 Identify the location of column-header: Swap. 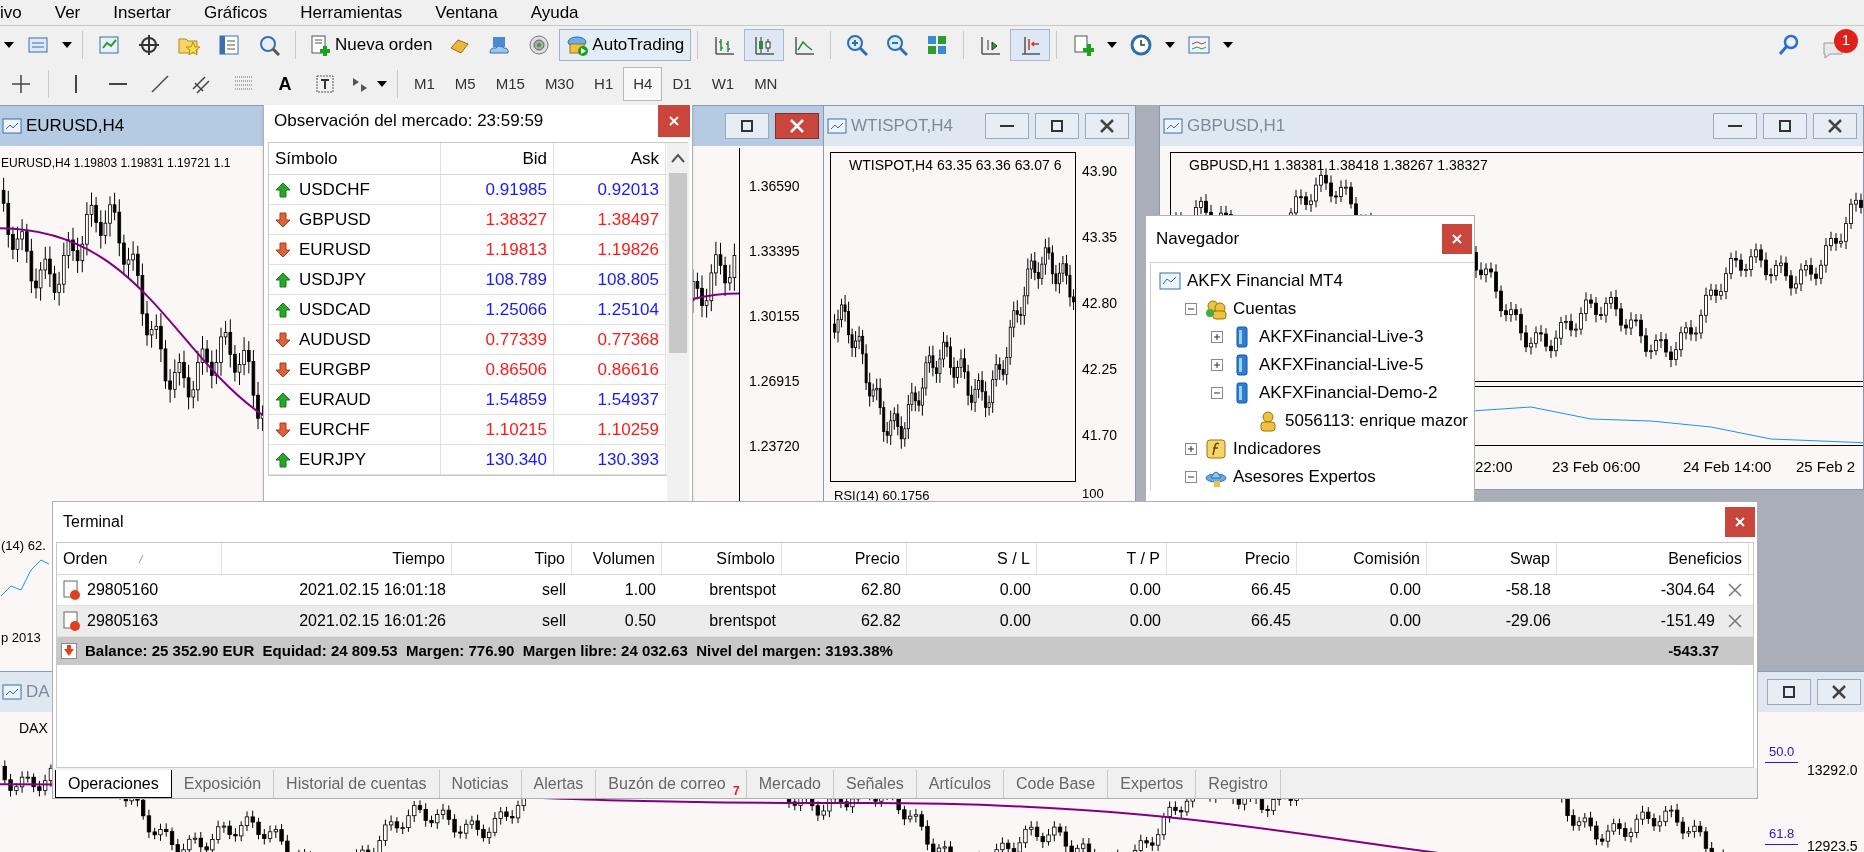
(1492, 558).